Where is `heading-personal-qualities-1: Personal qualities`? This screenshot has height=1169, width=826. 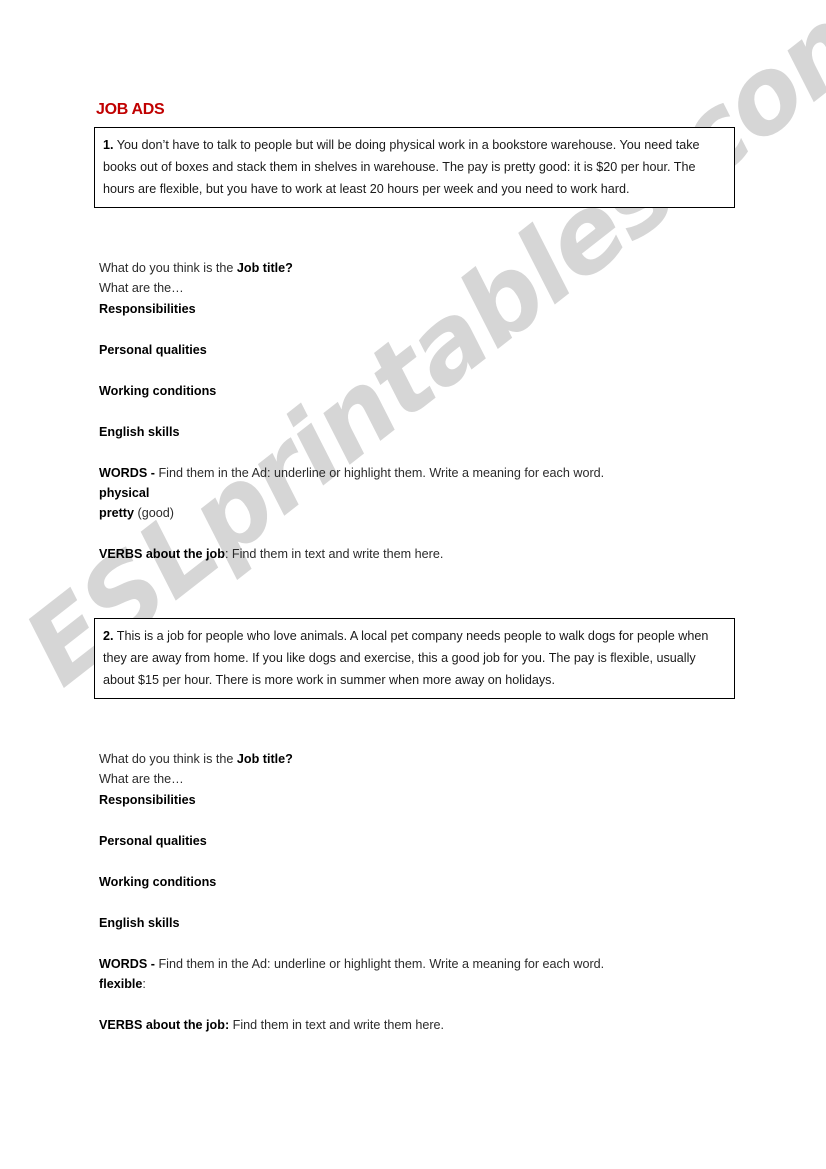
heading-personal-qualities-1: Personal qualities is located at coordinates (153, 350).